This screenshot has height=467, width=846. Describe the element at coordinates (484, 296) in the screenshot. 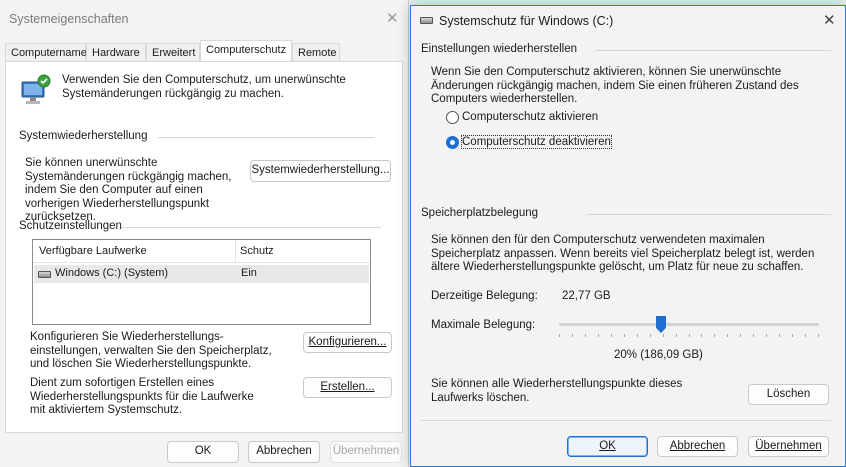

I see `current-usage-label: Derzeitige Belegung:` at that location.